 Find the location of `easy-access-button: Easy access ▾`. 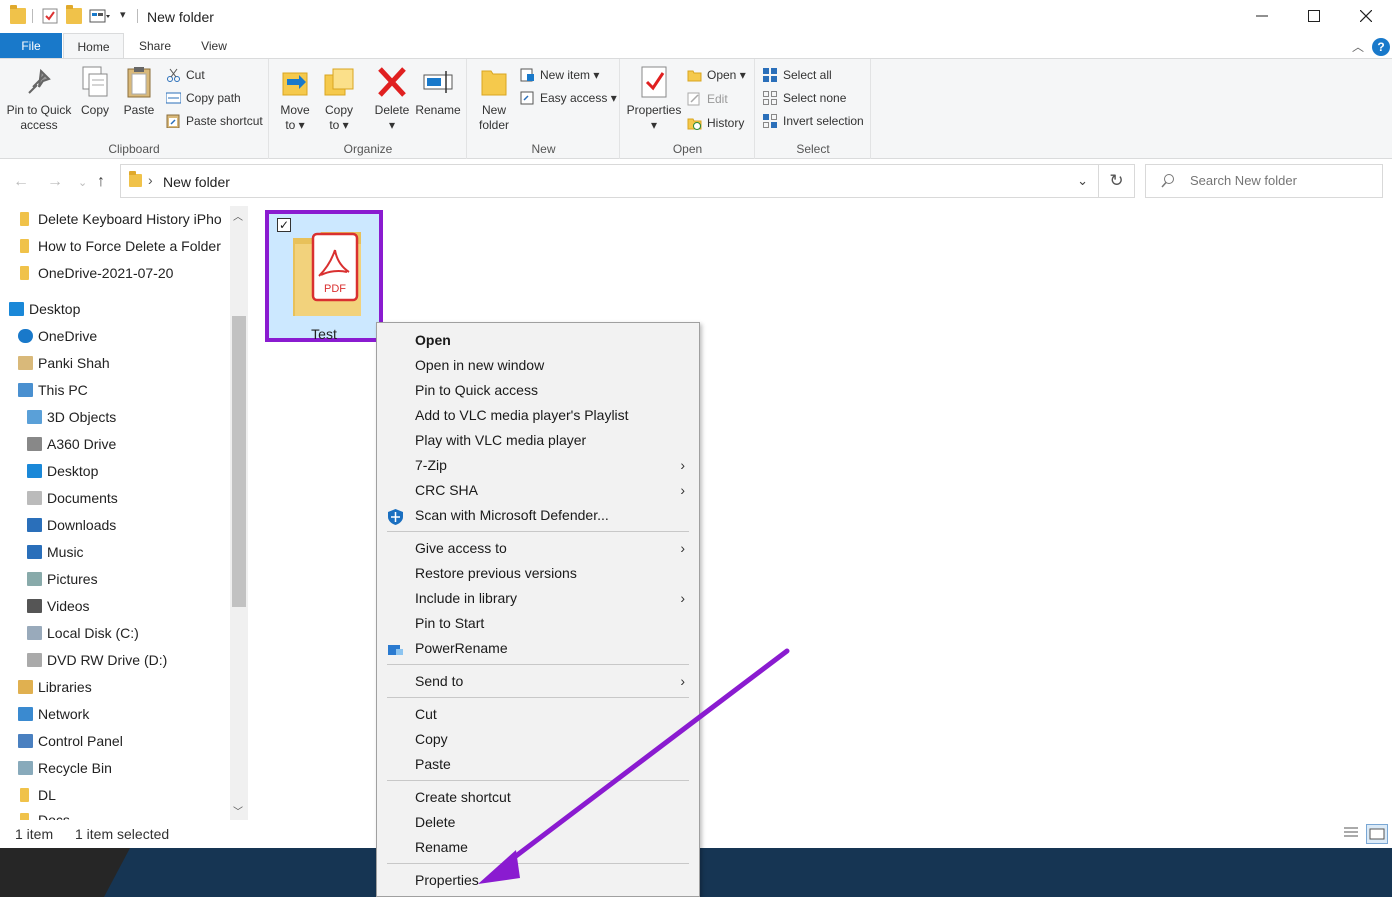

easy-access-button: Easy access ▾ is located at coordinates (568, 98).